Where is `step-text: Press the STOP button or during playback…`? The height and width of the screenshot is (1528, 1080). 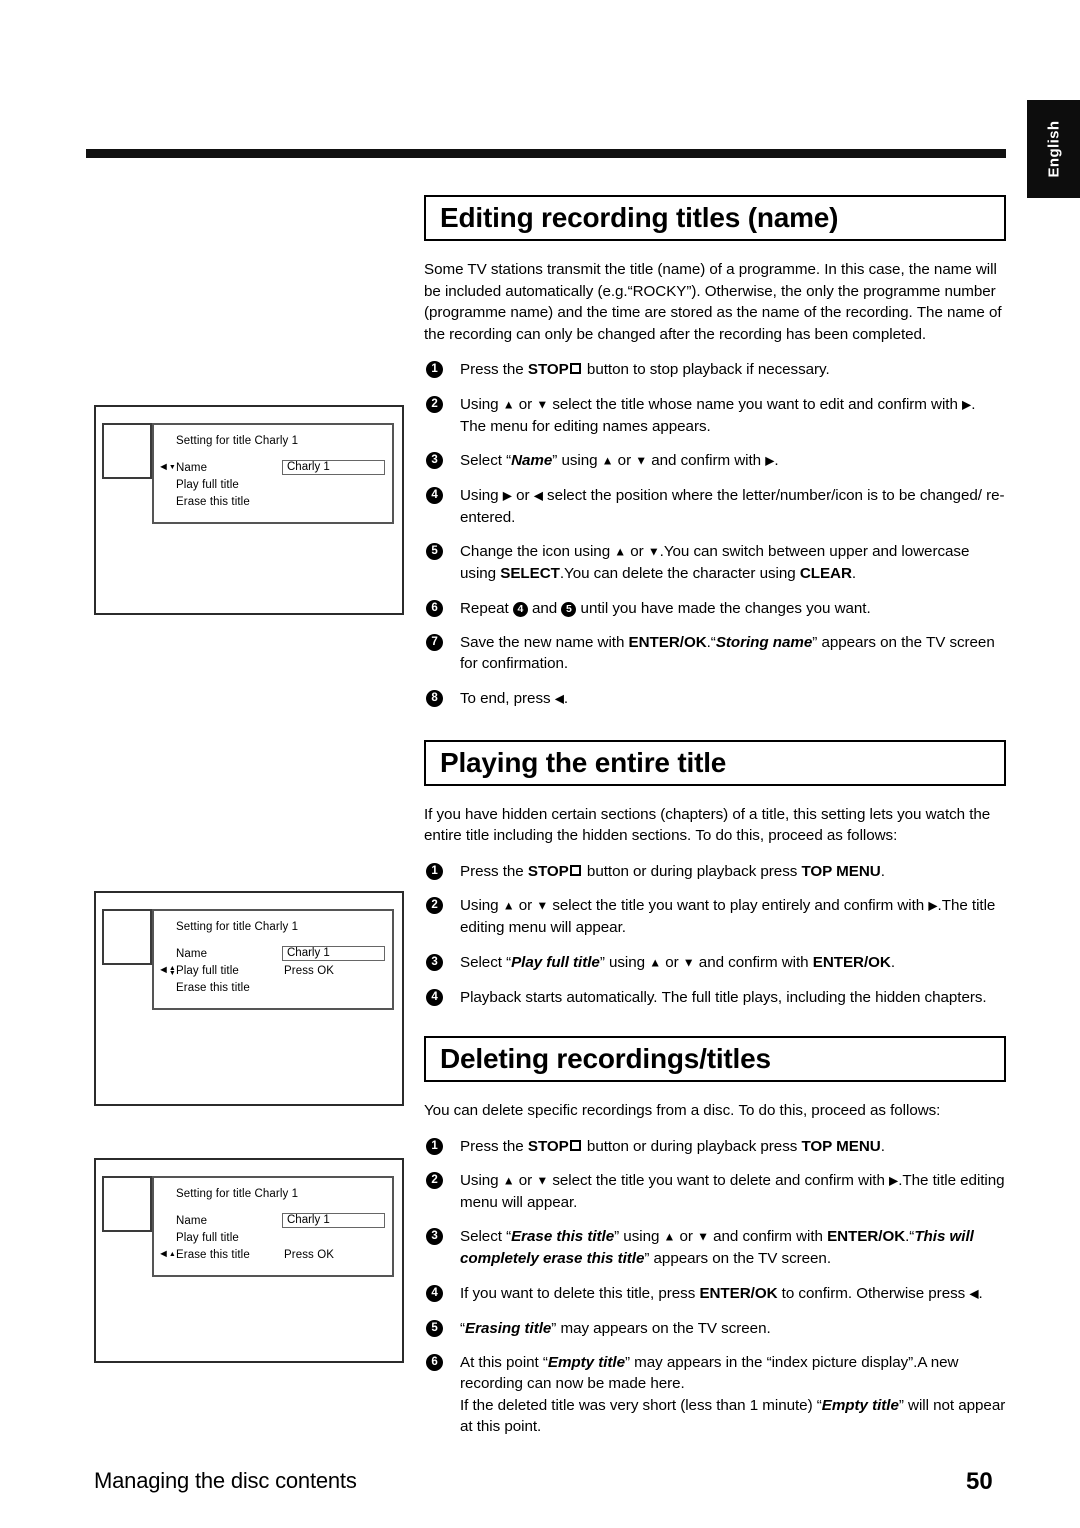
step-text: Press the STOP button or during playback… is located at coordinates (672, 871).